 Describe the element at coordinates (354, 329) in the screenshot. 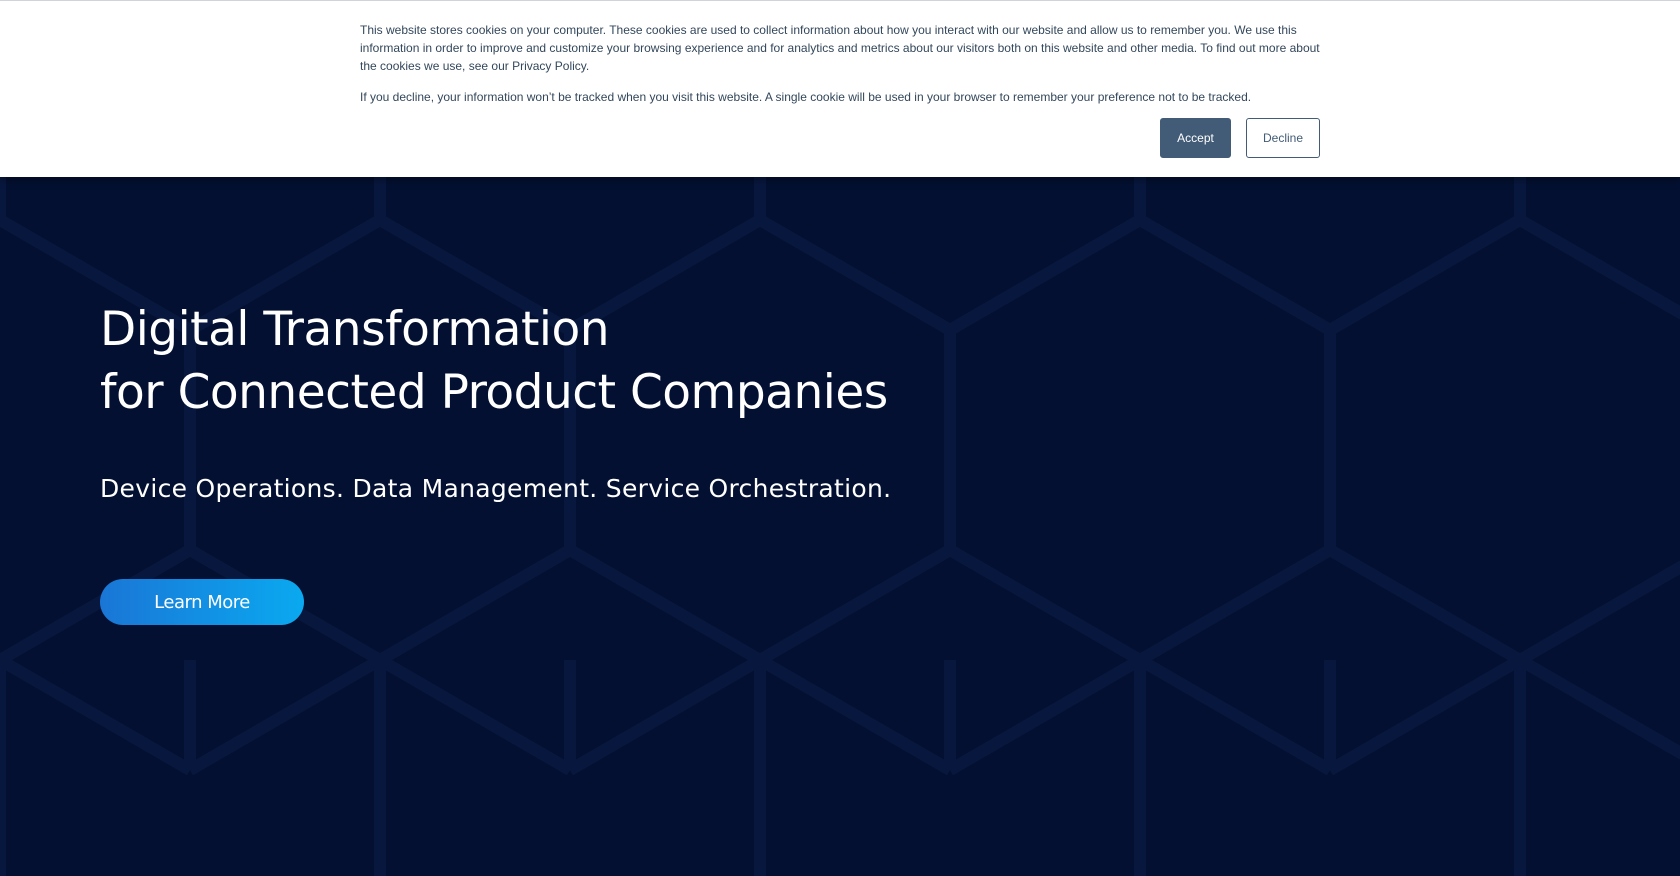

I see `hero-title-line-1: Digital Transformation` at that location.